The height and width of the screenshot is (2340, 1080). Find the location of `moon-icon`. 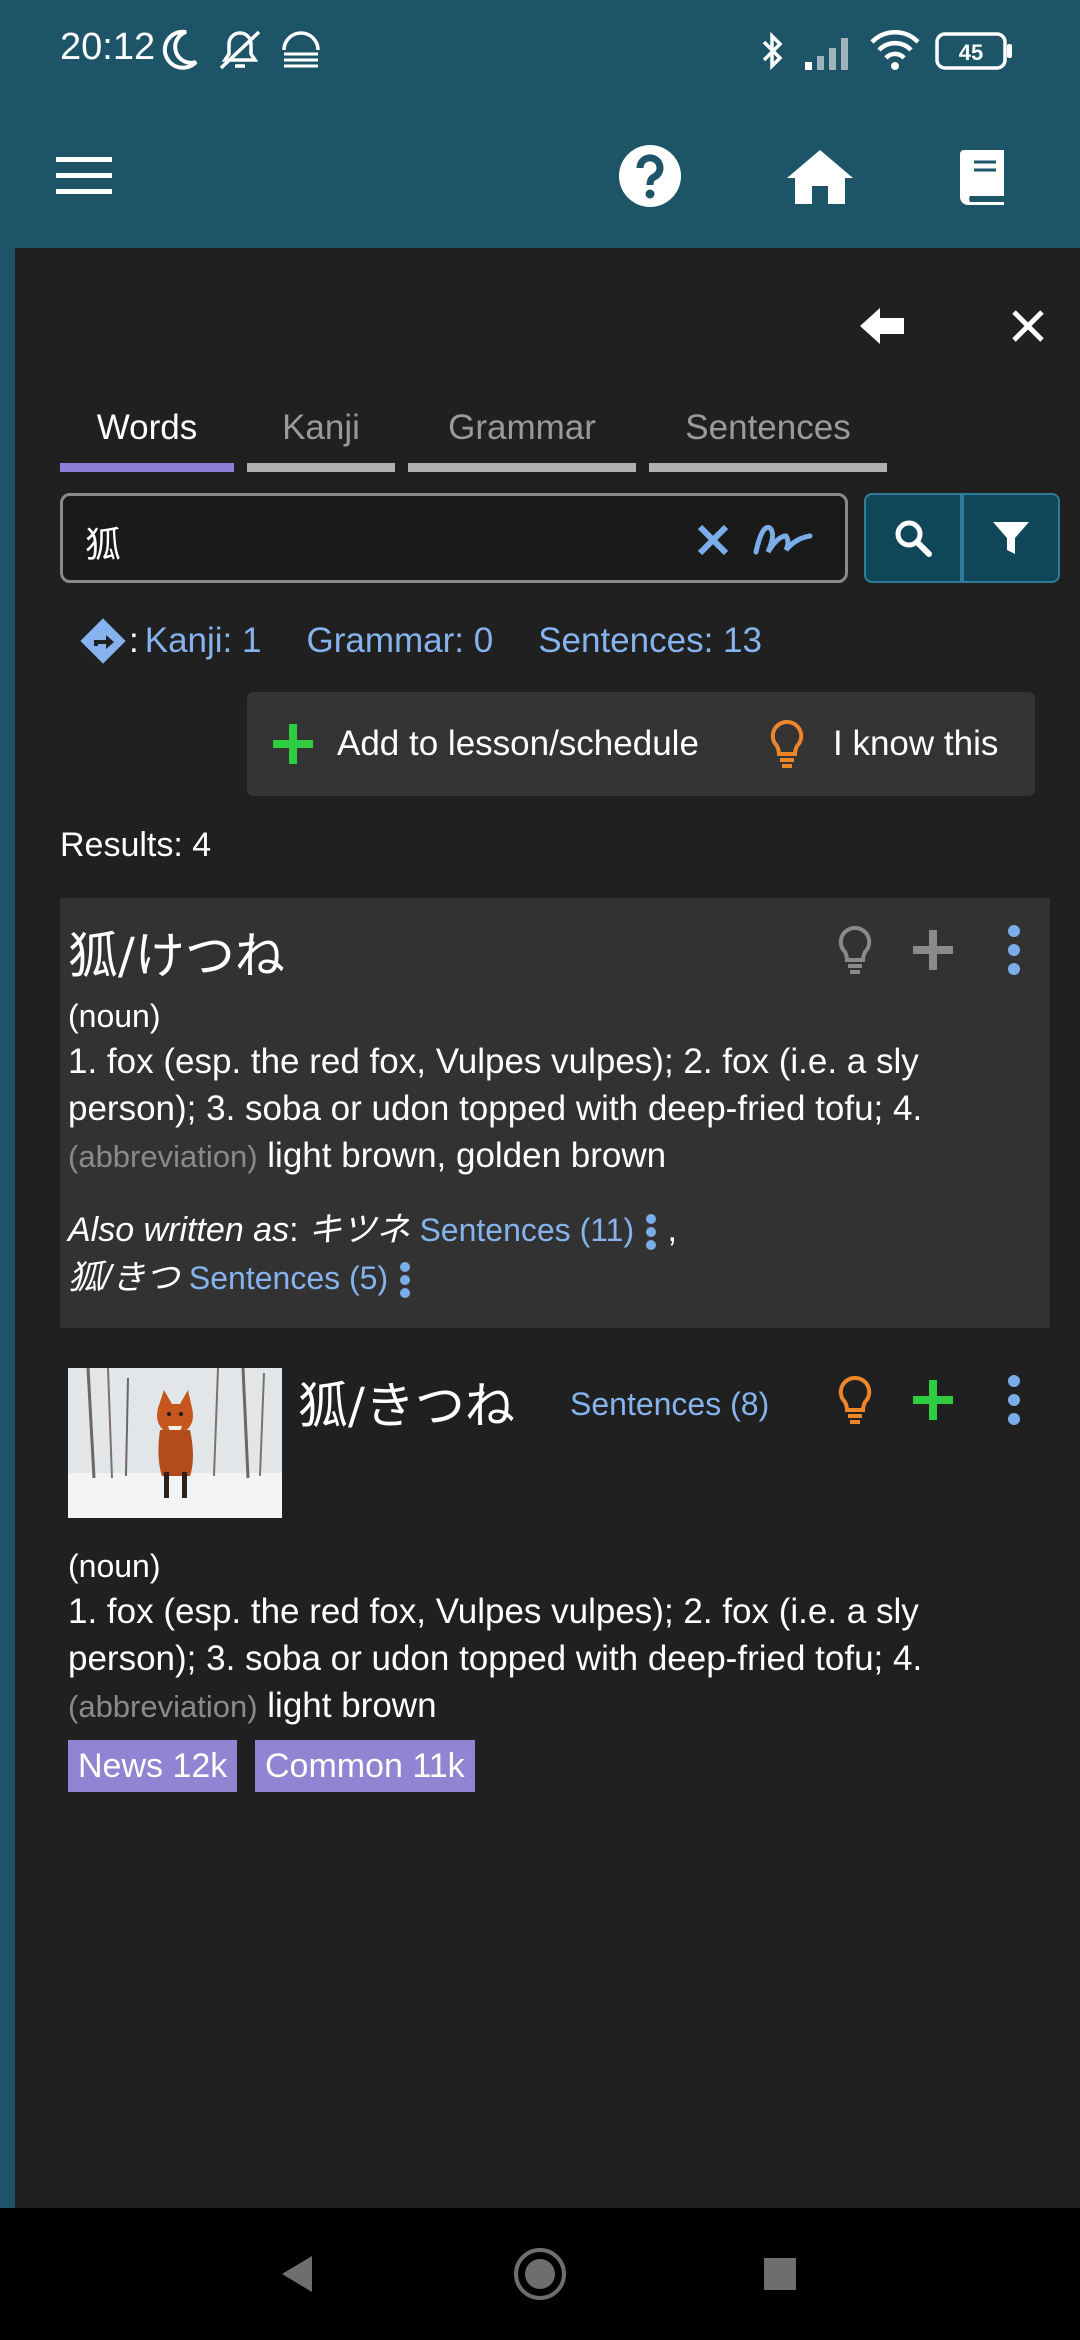

moon-icon is located at coordinates (180, 52).